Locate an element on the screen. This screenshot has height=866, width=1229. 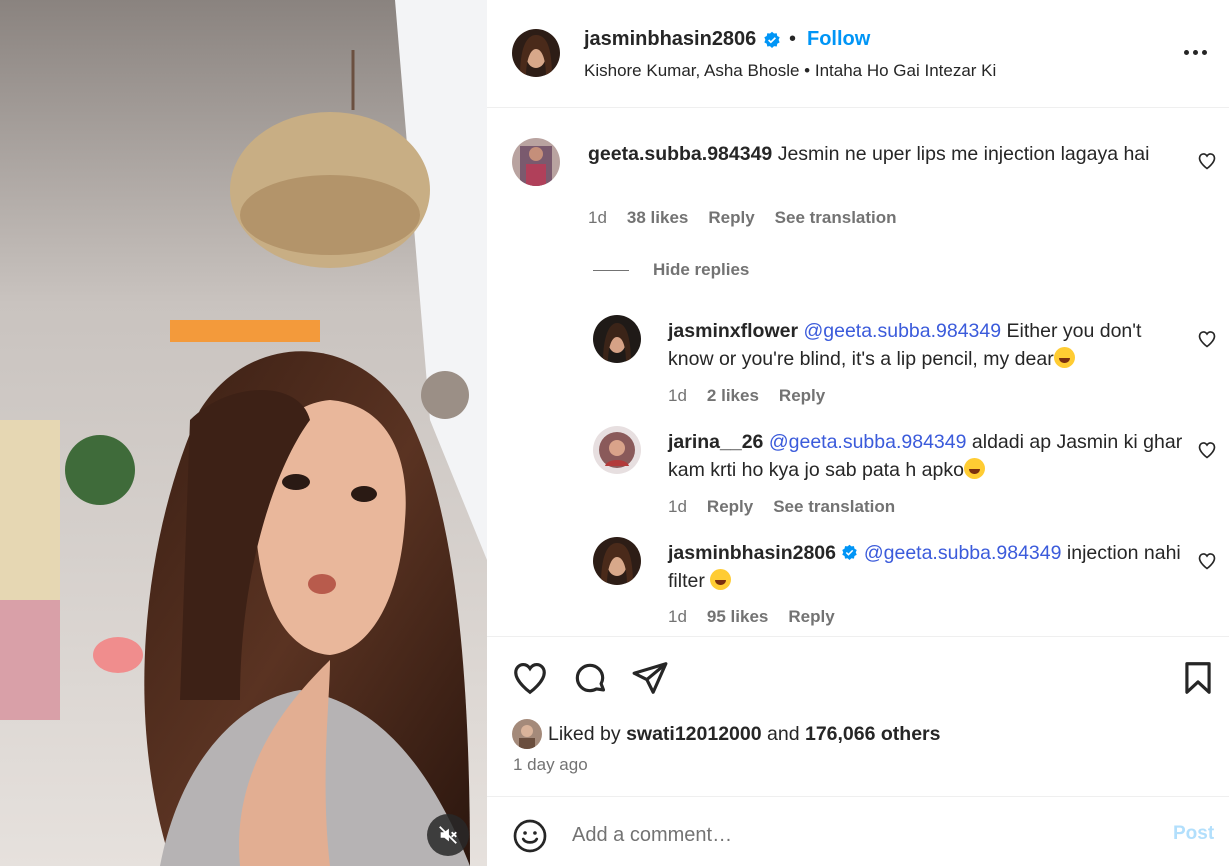
mute-button is located at coordinates (448, 835).